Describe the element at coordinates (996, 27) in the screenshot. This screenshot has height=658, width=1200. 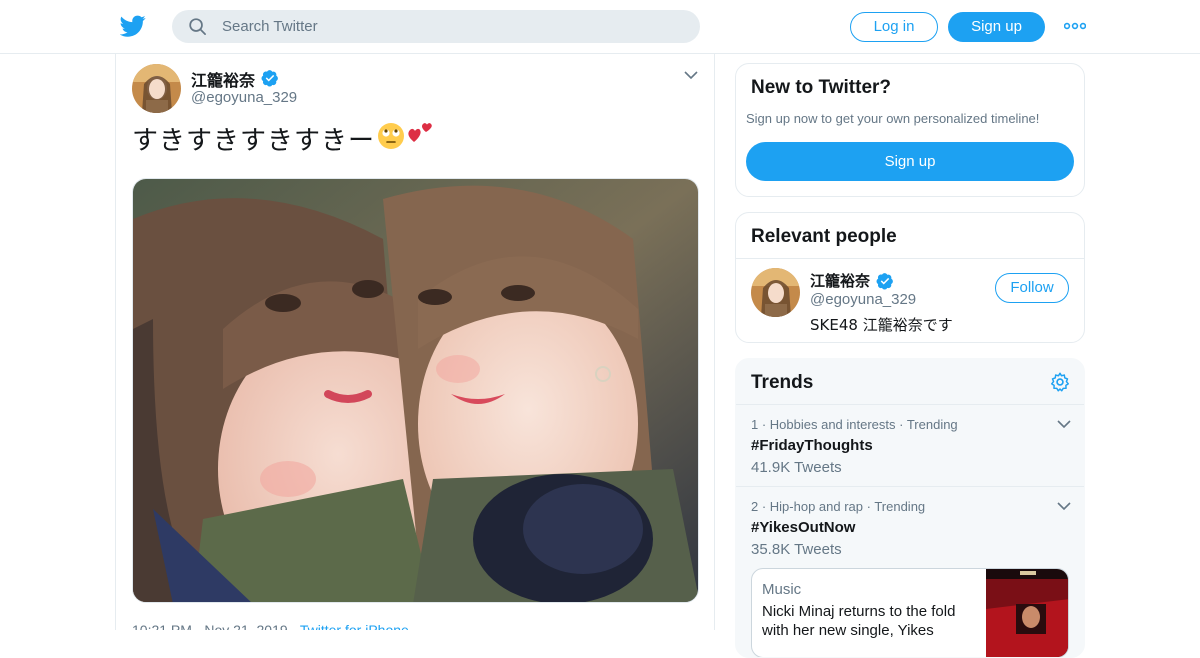
I see `signup-button: Sign up` at that location.